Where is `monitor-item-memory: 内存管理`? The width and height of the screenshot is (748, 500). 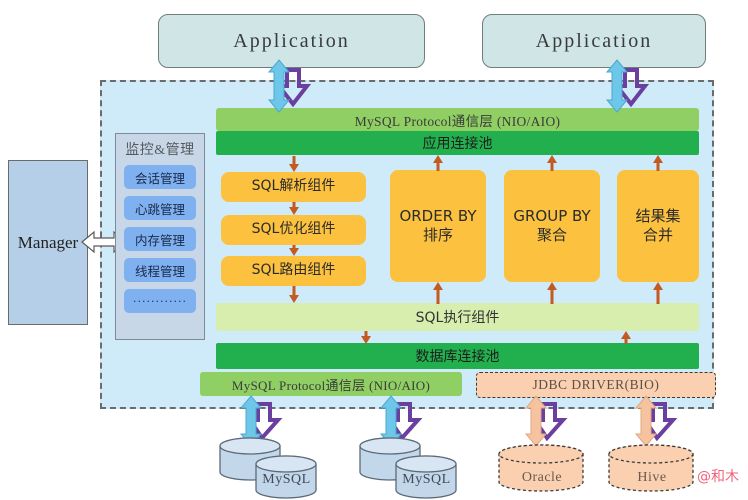
monitor-item-memory: 内存管理 is located at coordinates (160, 239).